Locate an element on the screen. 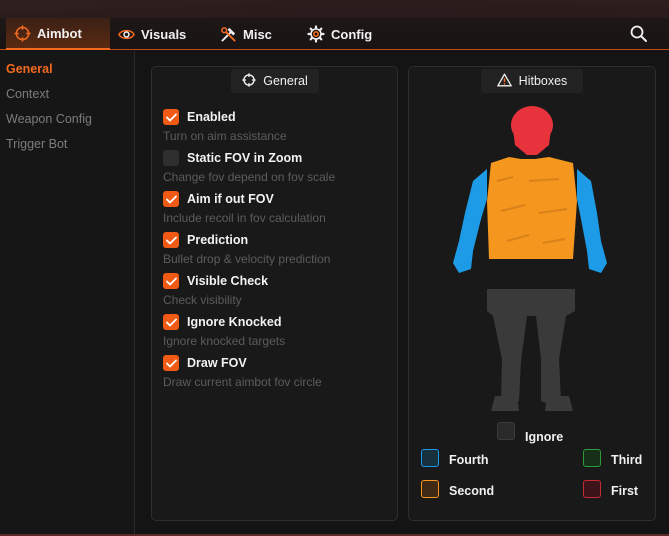 The height and width of the screenshot is (536, 669). checkbox-unchecked is located at coordinates (171, 158).